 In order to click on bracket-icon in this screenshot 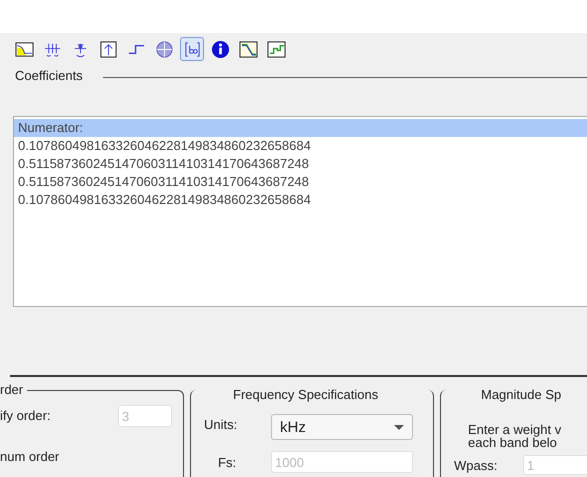, I will do `click(192, 49)`.